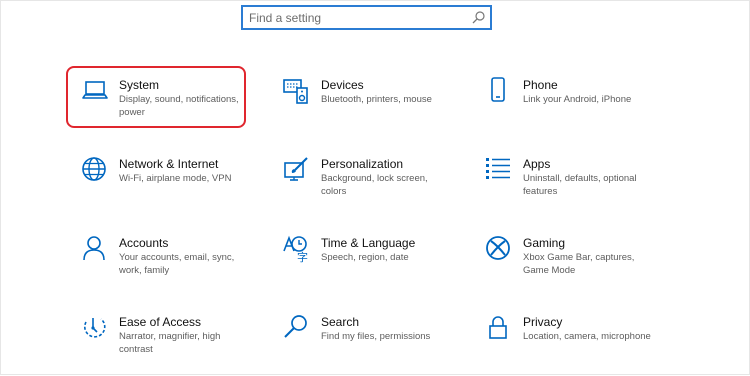 The height and width of the screenshot is (376, 750). I want to click on lock-icon, so click(498, 327).